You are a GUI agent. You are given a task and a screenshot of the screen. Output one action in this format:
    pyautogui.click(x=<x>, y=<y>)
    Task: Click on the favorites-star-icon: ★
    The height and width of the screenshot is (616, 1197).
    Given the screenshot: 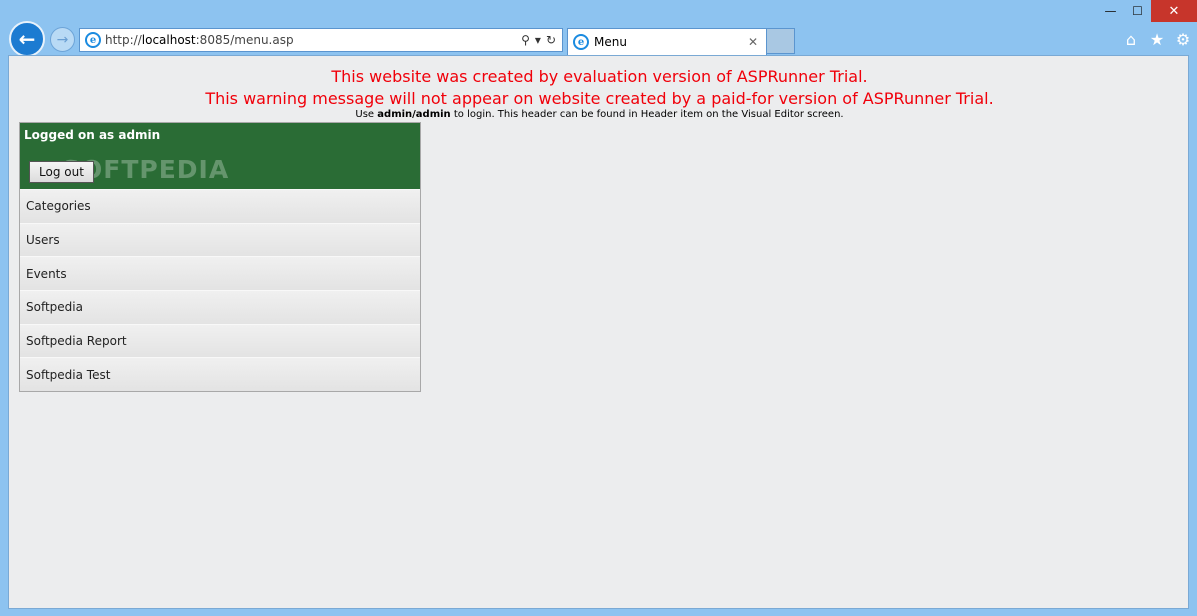 What is the action you would take?
    pyautogui.click(x=1157, y=39)
    